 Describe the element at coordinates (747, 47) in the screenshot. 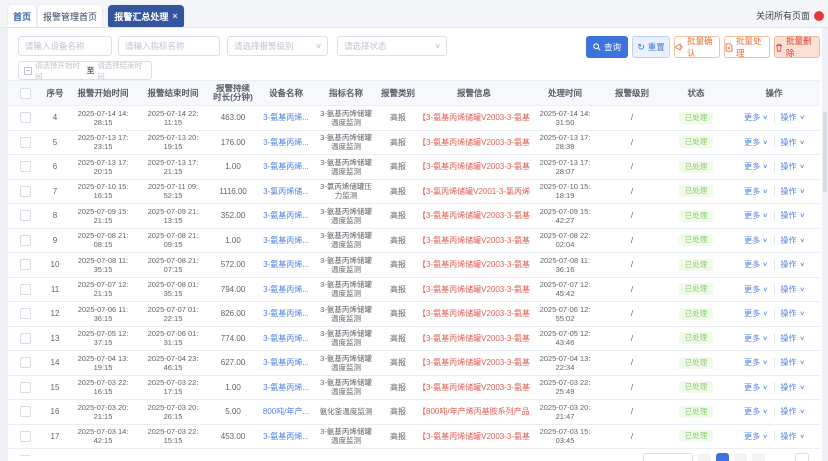

I see `batch-process-button: 批量处理` at that location.